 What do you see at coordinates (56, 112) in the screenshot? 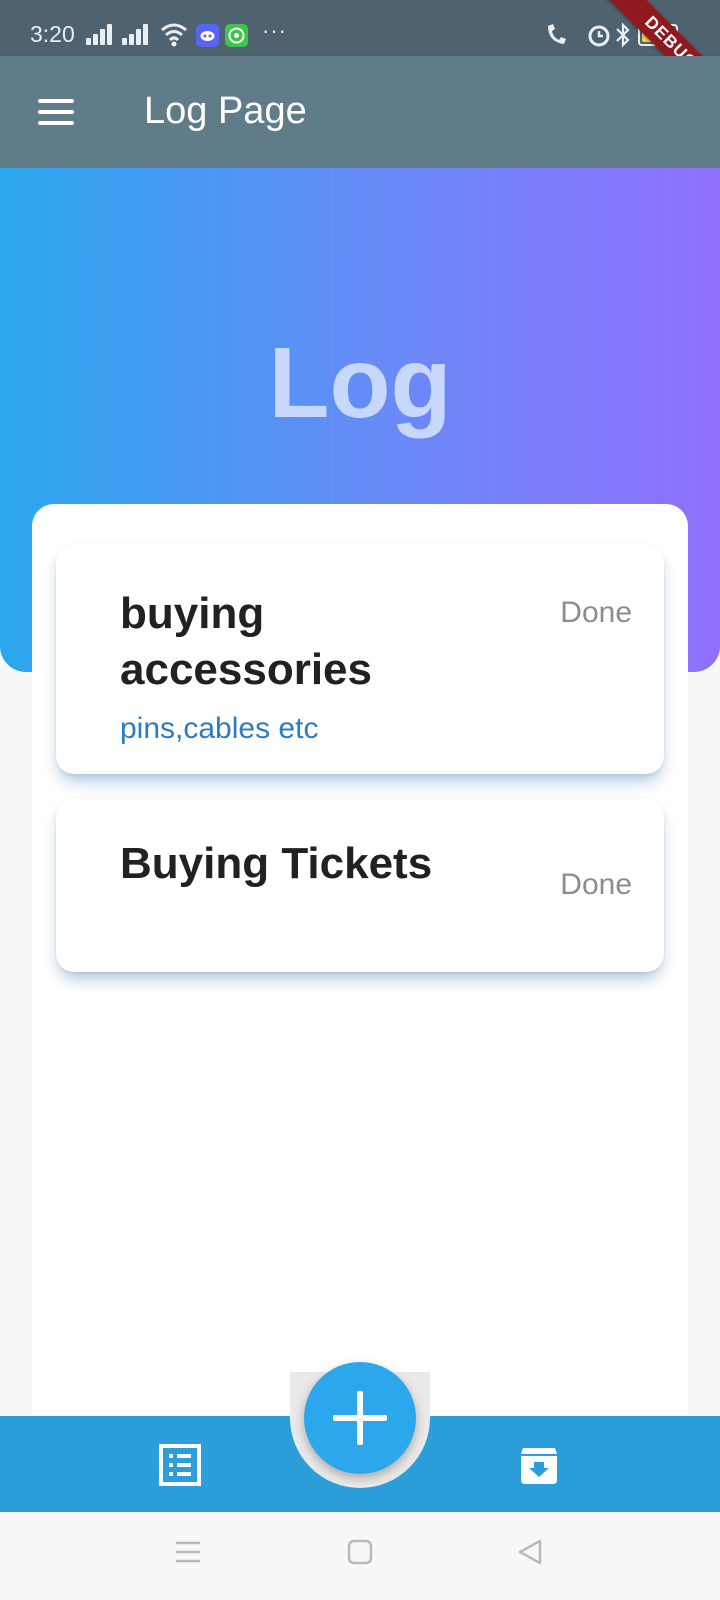
I see `menu-icon` at bounding box center [56, 112].